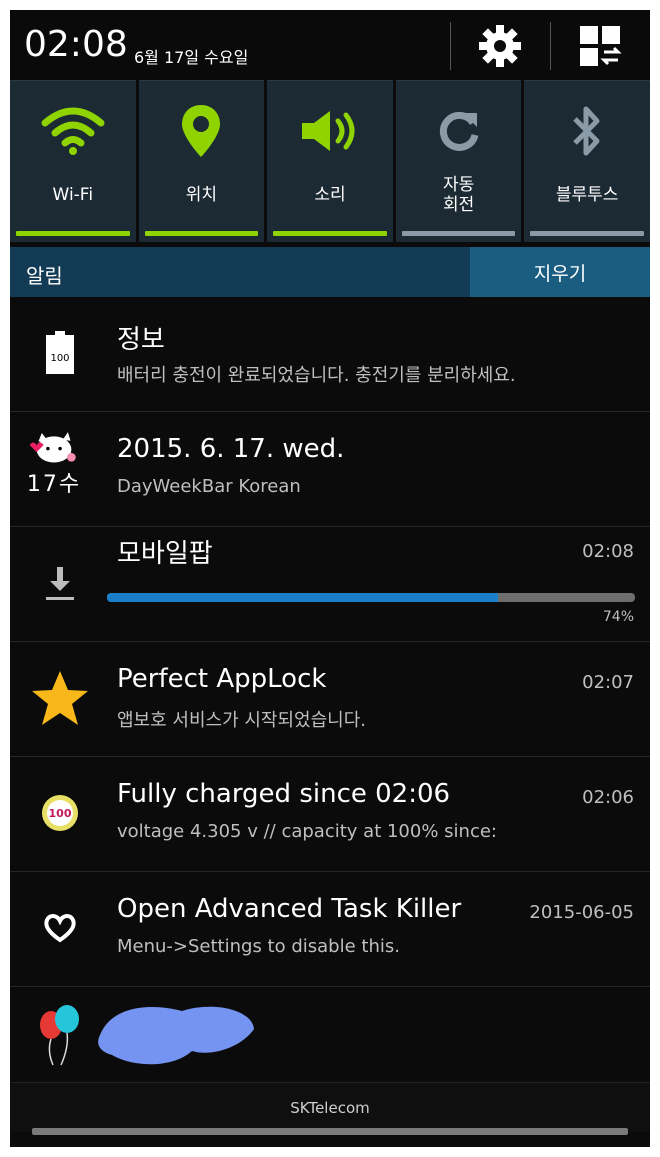  Describe the element at coordinates (222, 679) in the screenshot. I see `notification-title: Perfect AppLock` at that location.